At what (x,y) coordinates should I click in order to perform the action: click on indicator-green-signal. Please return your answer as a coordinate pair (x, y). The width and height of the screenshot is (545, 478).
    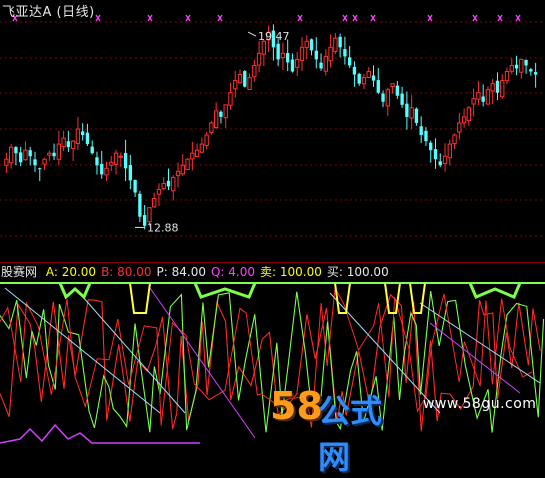
    Looking at the image, I should click on (495, 290).